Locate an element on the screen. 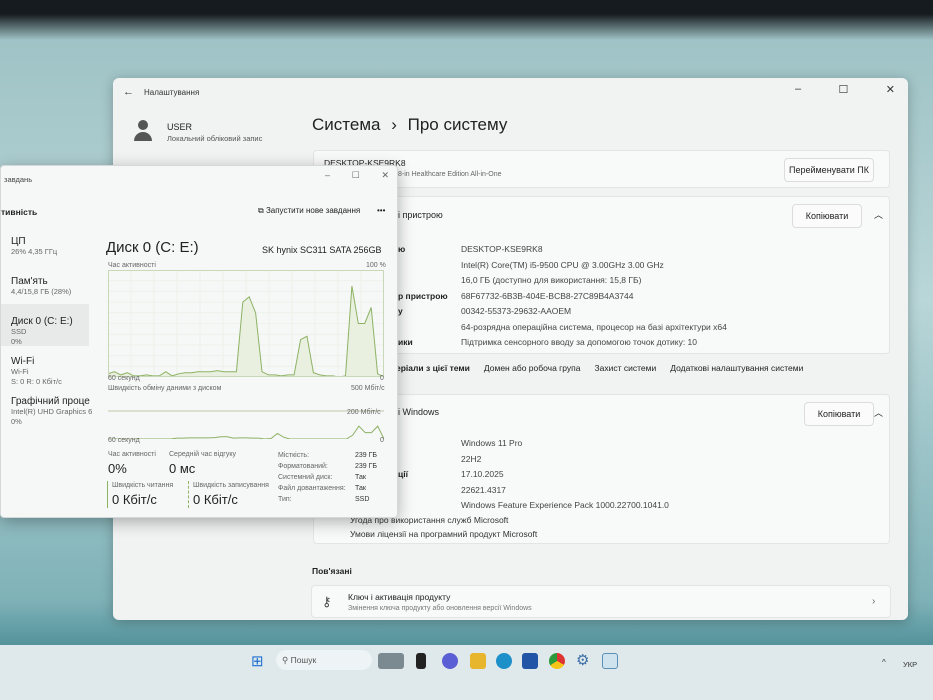 The image size is (933, 700). sidebar-item-value: S: 0 R: 0 Кбіт/с is located at coordinates (36, 381).